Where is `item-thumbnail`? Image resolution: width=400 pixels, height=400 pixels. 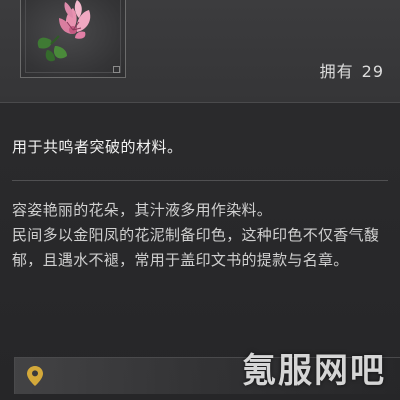 item-thumbnail is located at coordinates (73, 39).